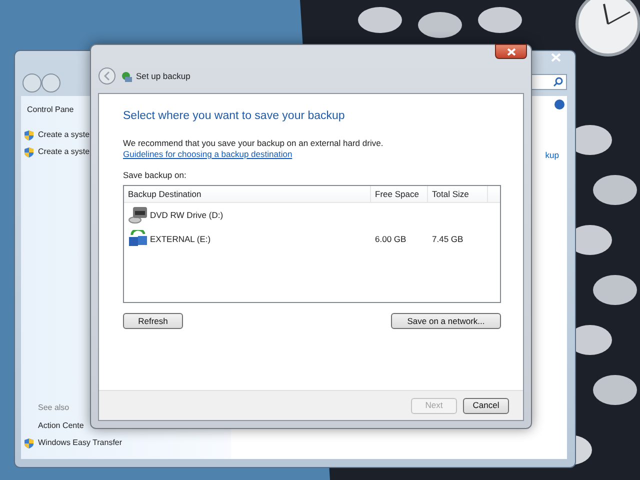 Image resolution: width=640 pixels, height=480 pixels. What do you see at coordinates (559, 104) in the screenshot?
I see `help-icon` at bounding box center [559, 104].